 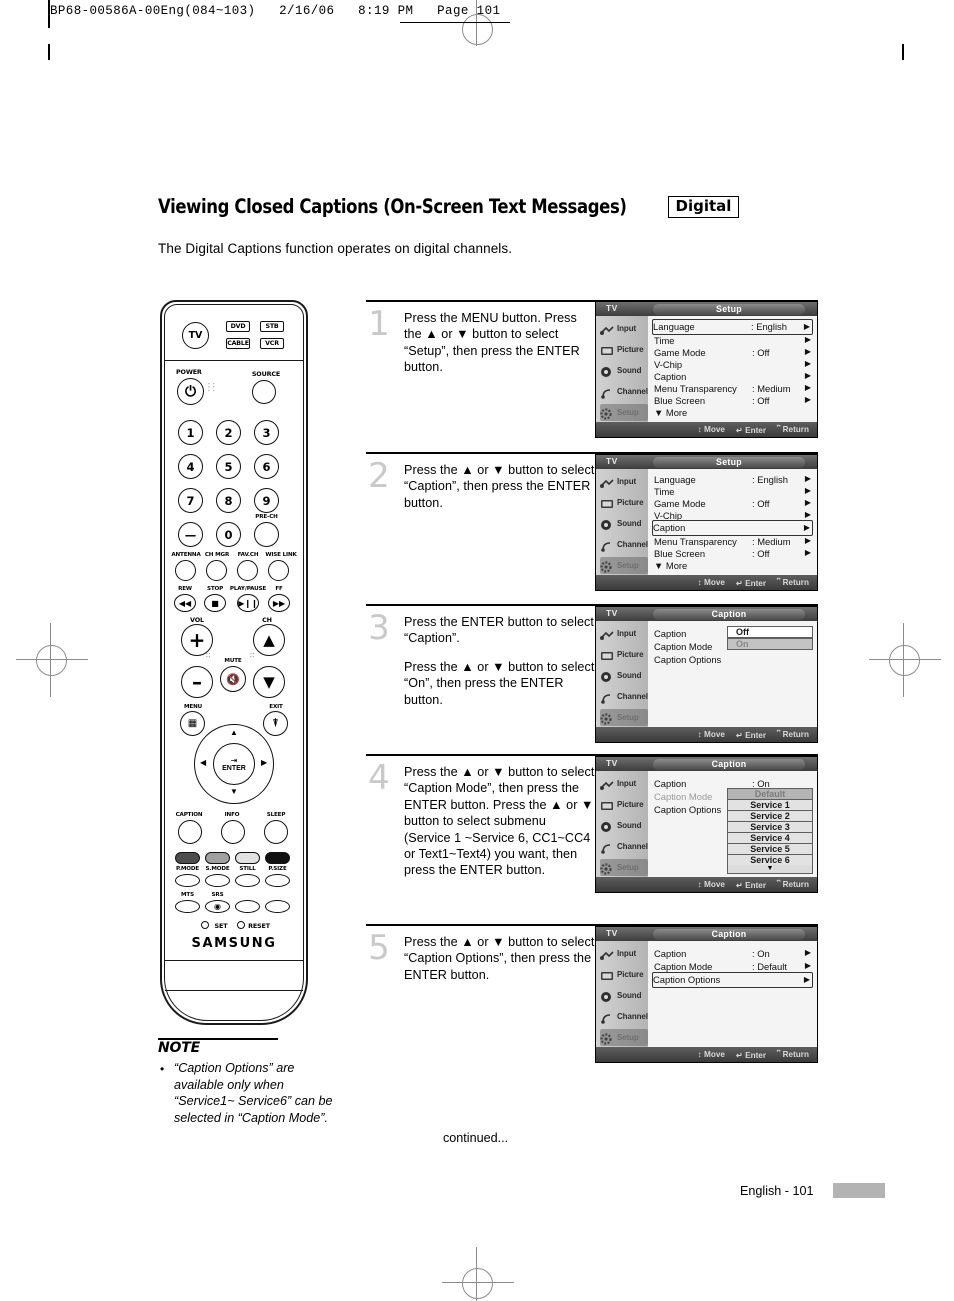 What do you see at coordinates (195, 335) in the screenshot?
I see `remote-tv-button: TV` at bounding box center [195, 335].